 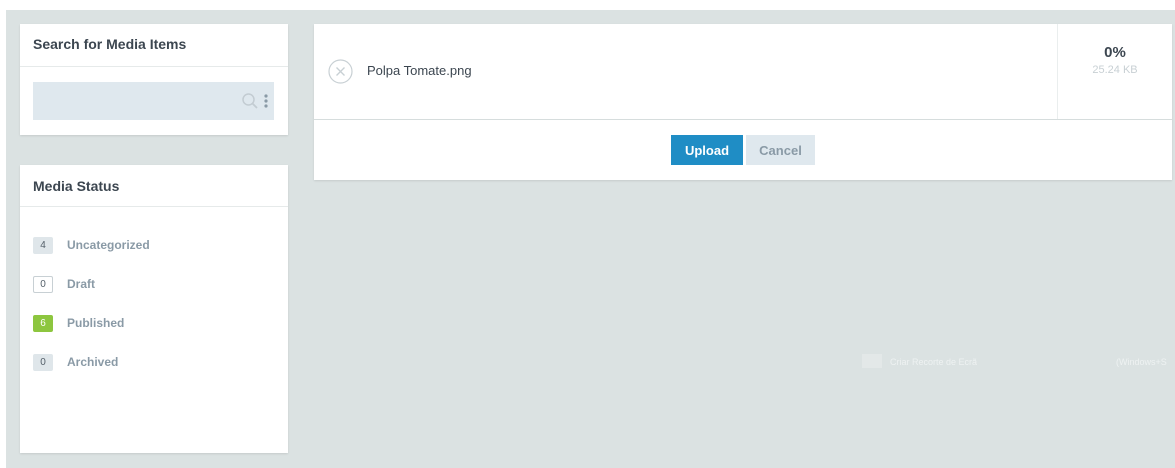 What do you see at coordinates (154, 66) in the screenshot?
I see `search-panel-divider` at bounding box center [154, 66].